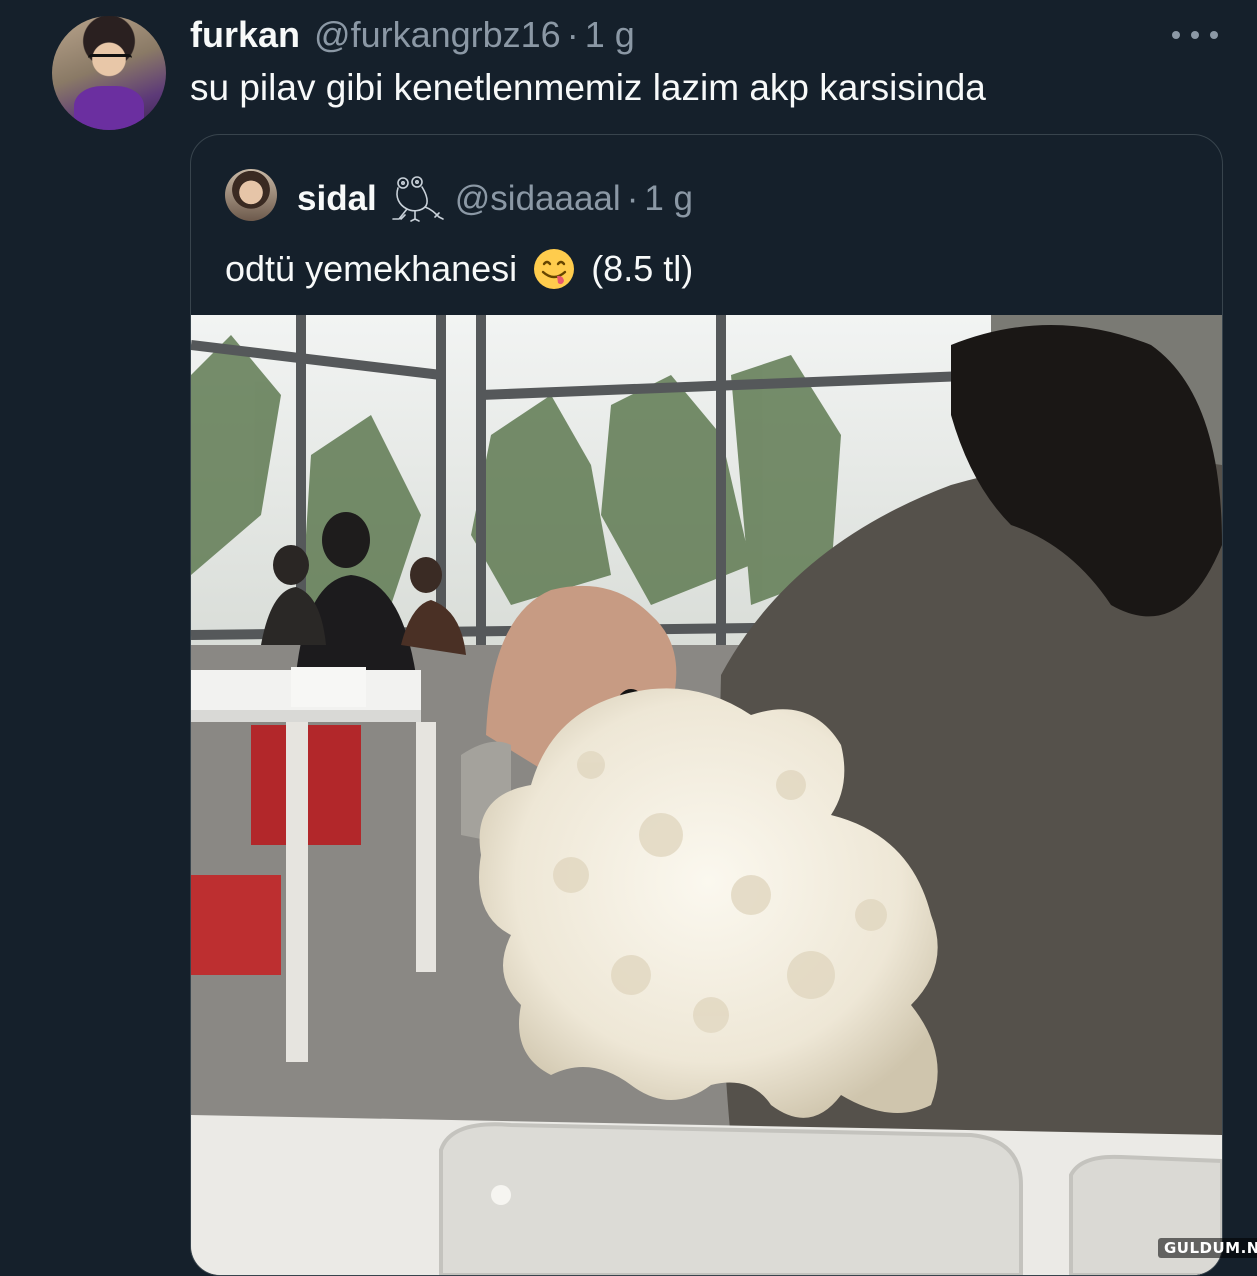 This screenshot has height=1276, width=1257. I want to click on quoted-text-main: odtü yemekhanesi, so click(371, 268).